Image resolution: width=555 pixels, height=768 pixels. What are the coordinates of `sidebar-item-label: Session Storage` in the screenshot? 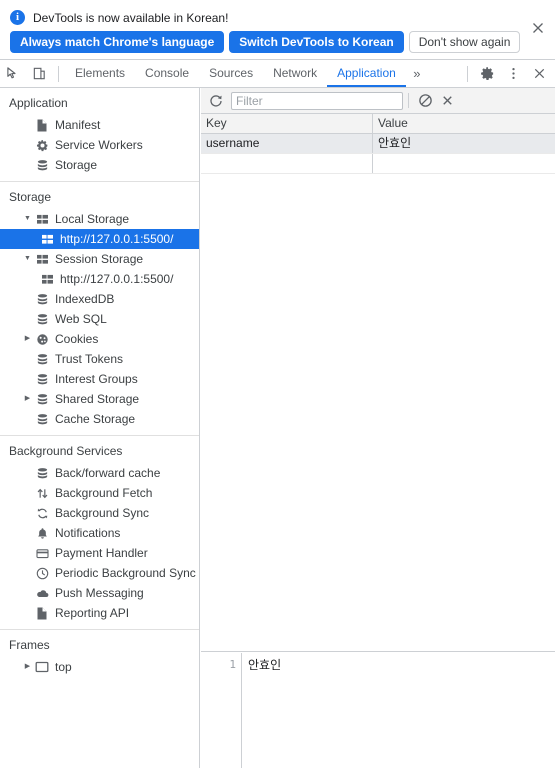 It's located at (99, 259).